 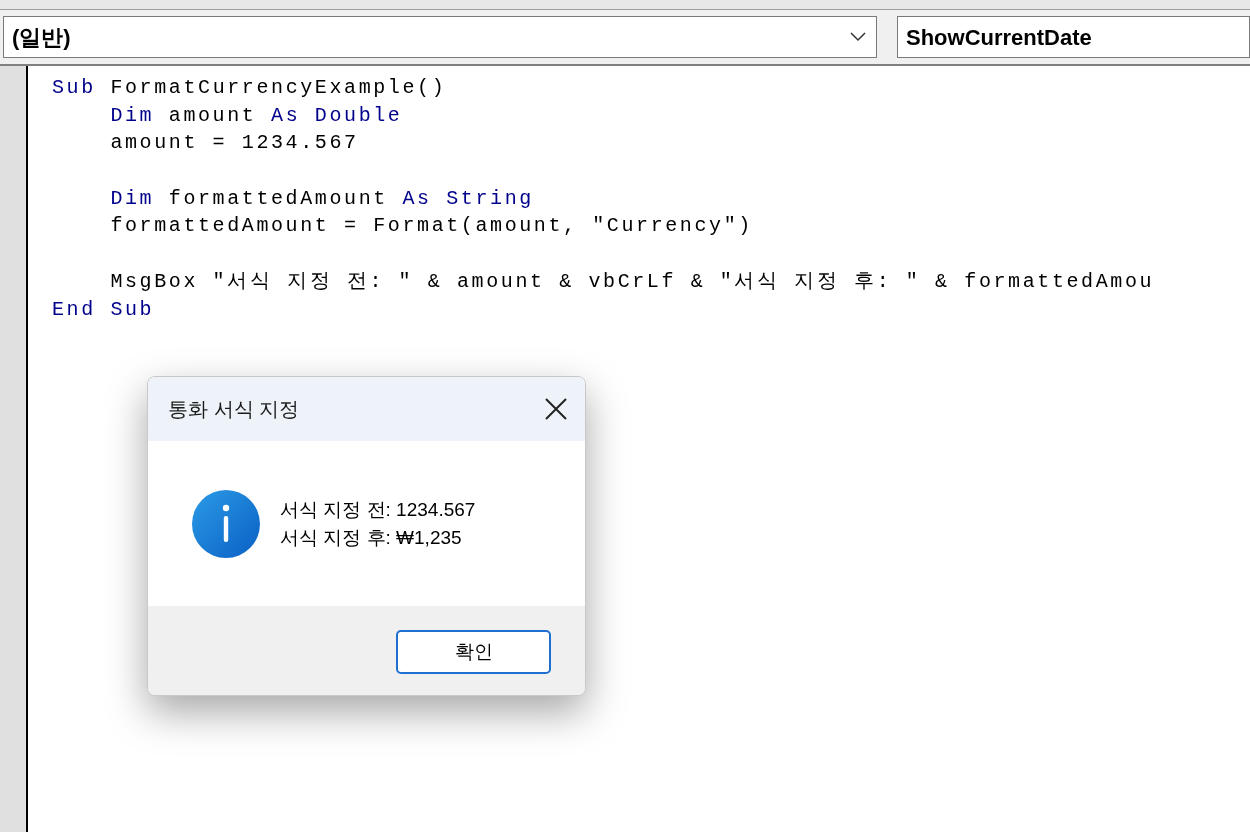 I want to click on horizontal-scrollbar, so click(x=625, y=5).